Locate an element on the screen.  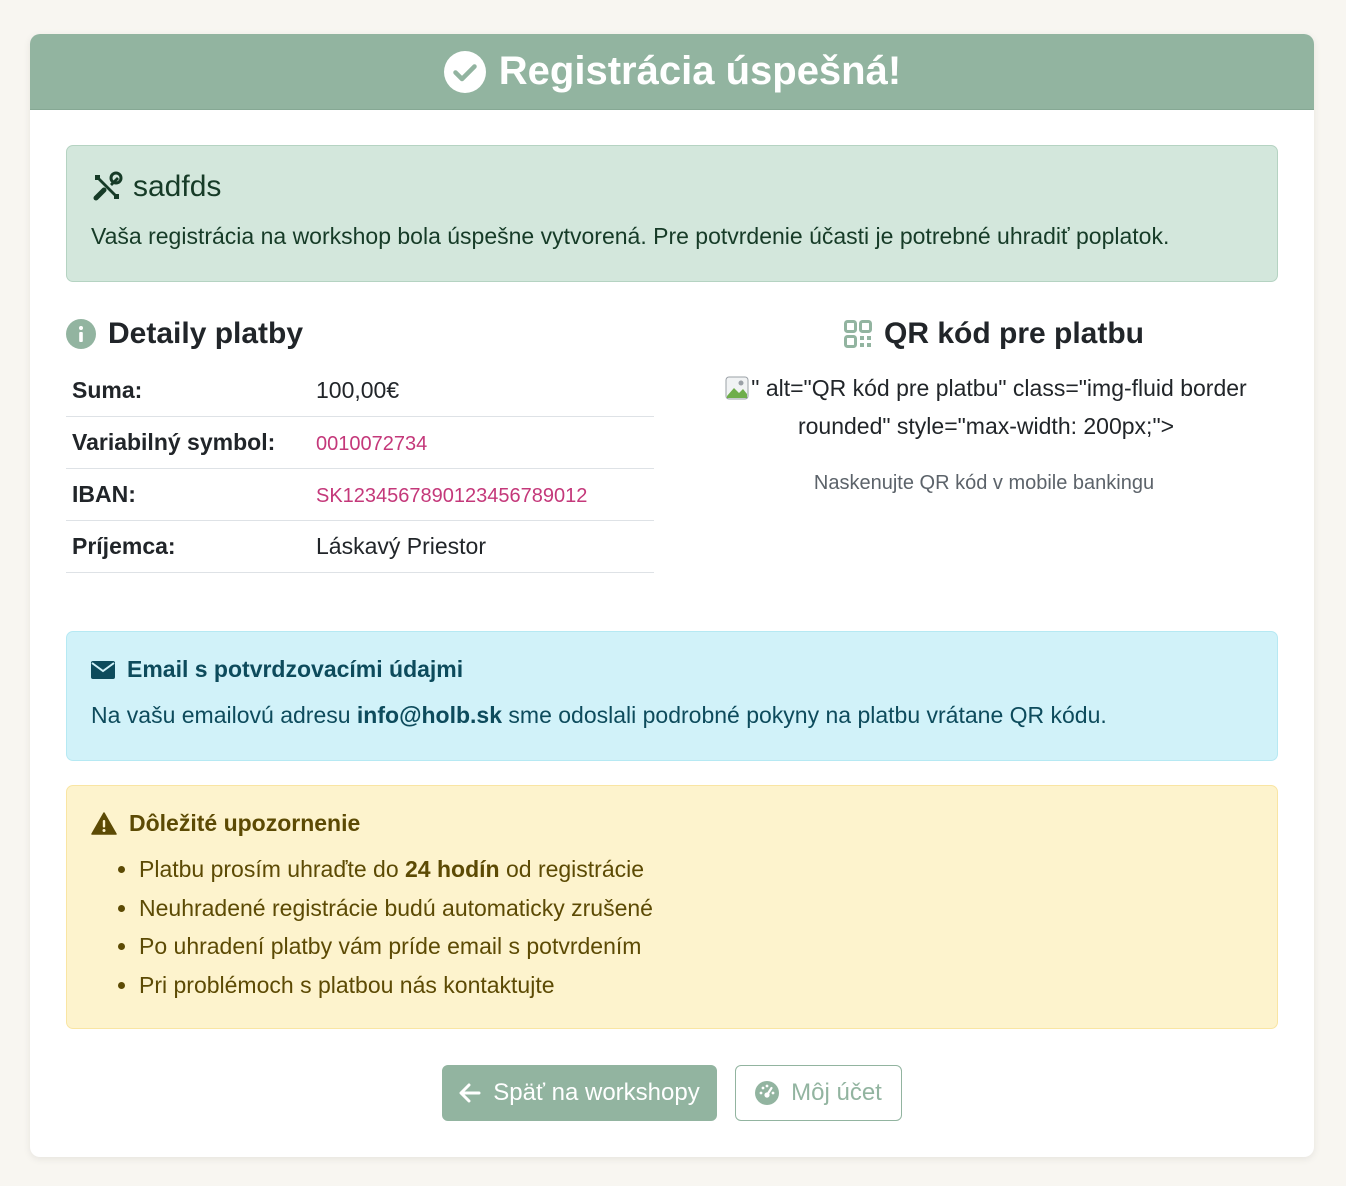
check-circle-icon is located at coordinates (464, 71).